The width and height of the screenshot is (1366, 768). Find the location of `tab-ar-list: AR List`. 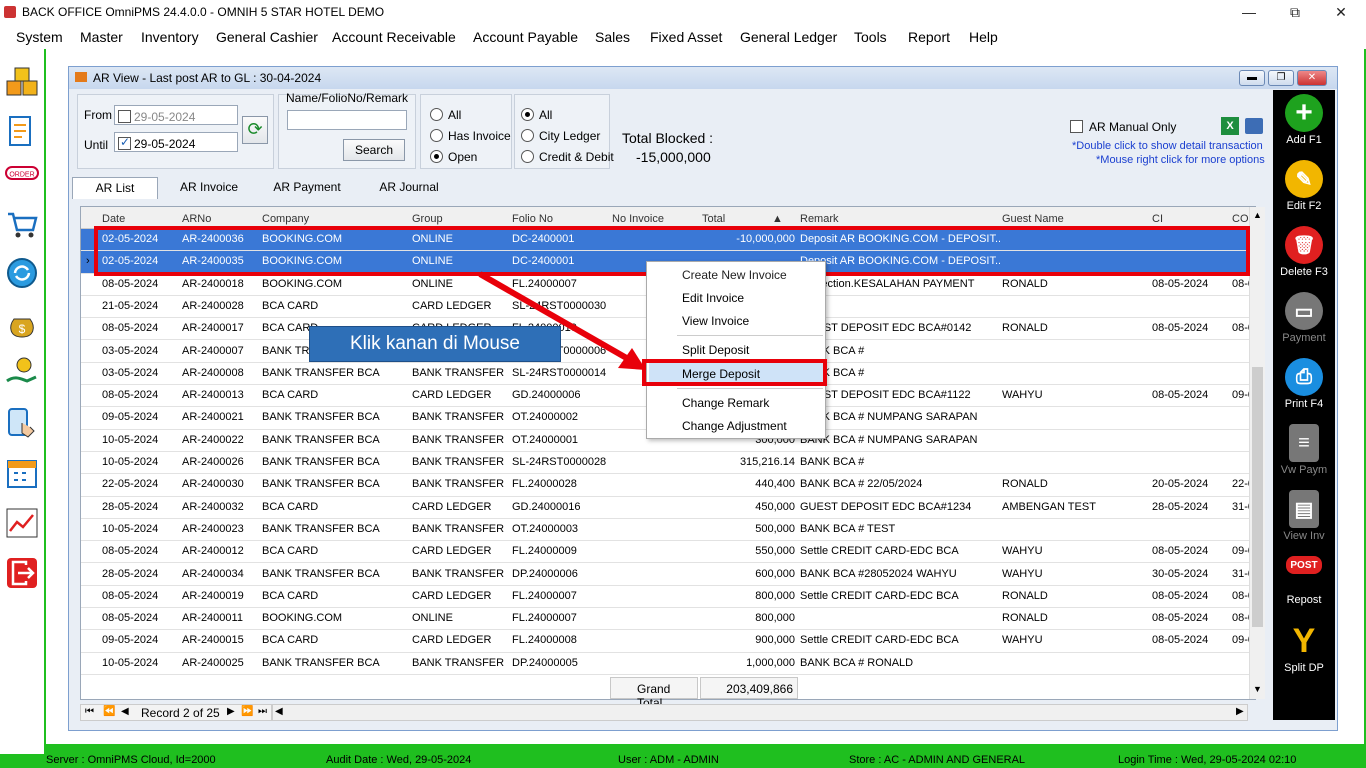

tab-ar-list: AR List is located at coordinates (115, 188).